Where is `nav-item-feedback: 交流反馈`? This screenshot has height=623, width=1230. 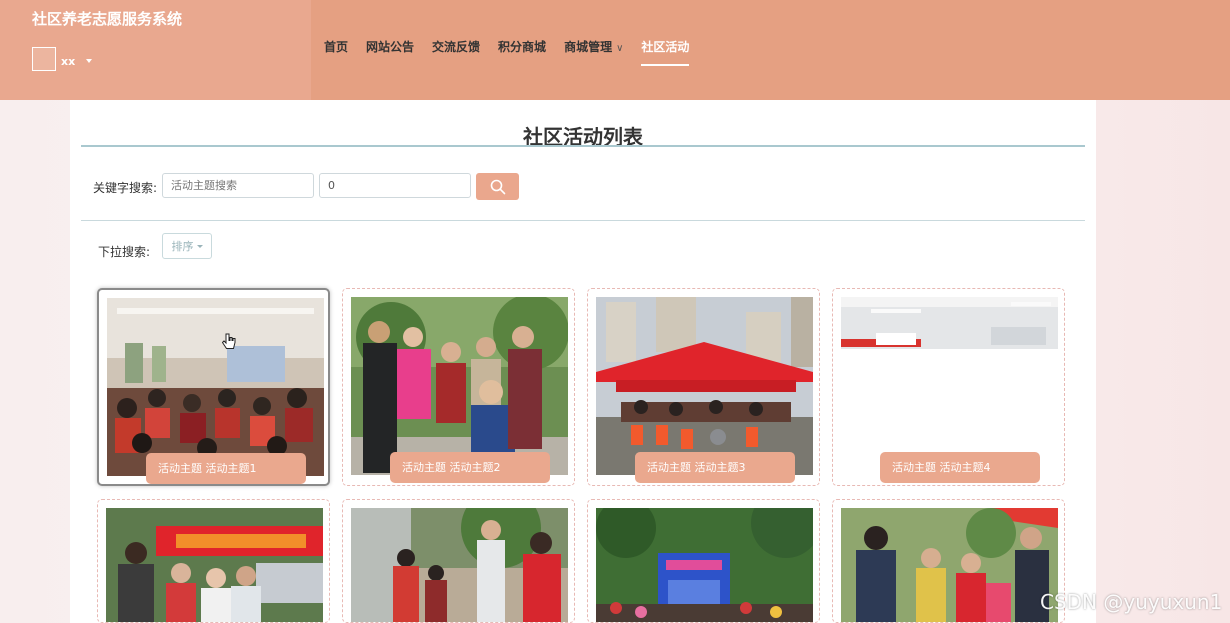 nav-item-feedback: 交流反馈 is located at coordinates (456, 46).